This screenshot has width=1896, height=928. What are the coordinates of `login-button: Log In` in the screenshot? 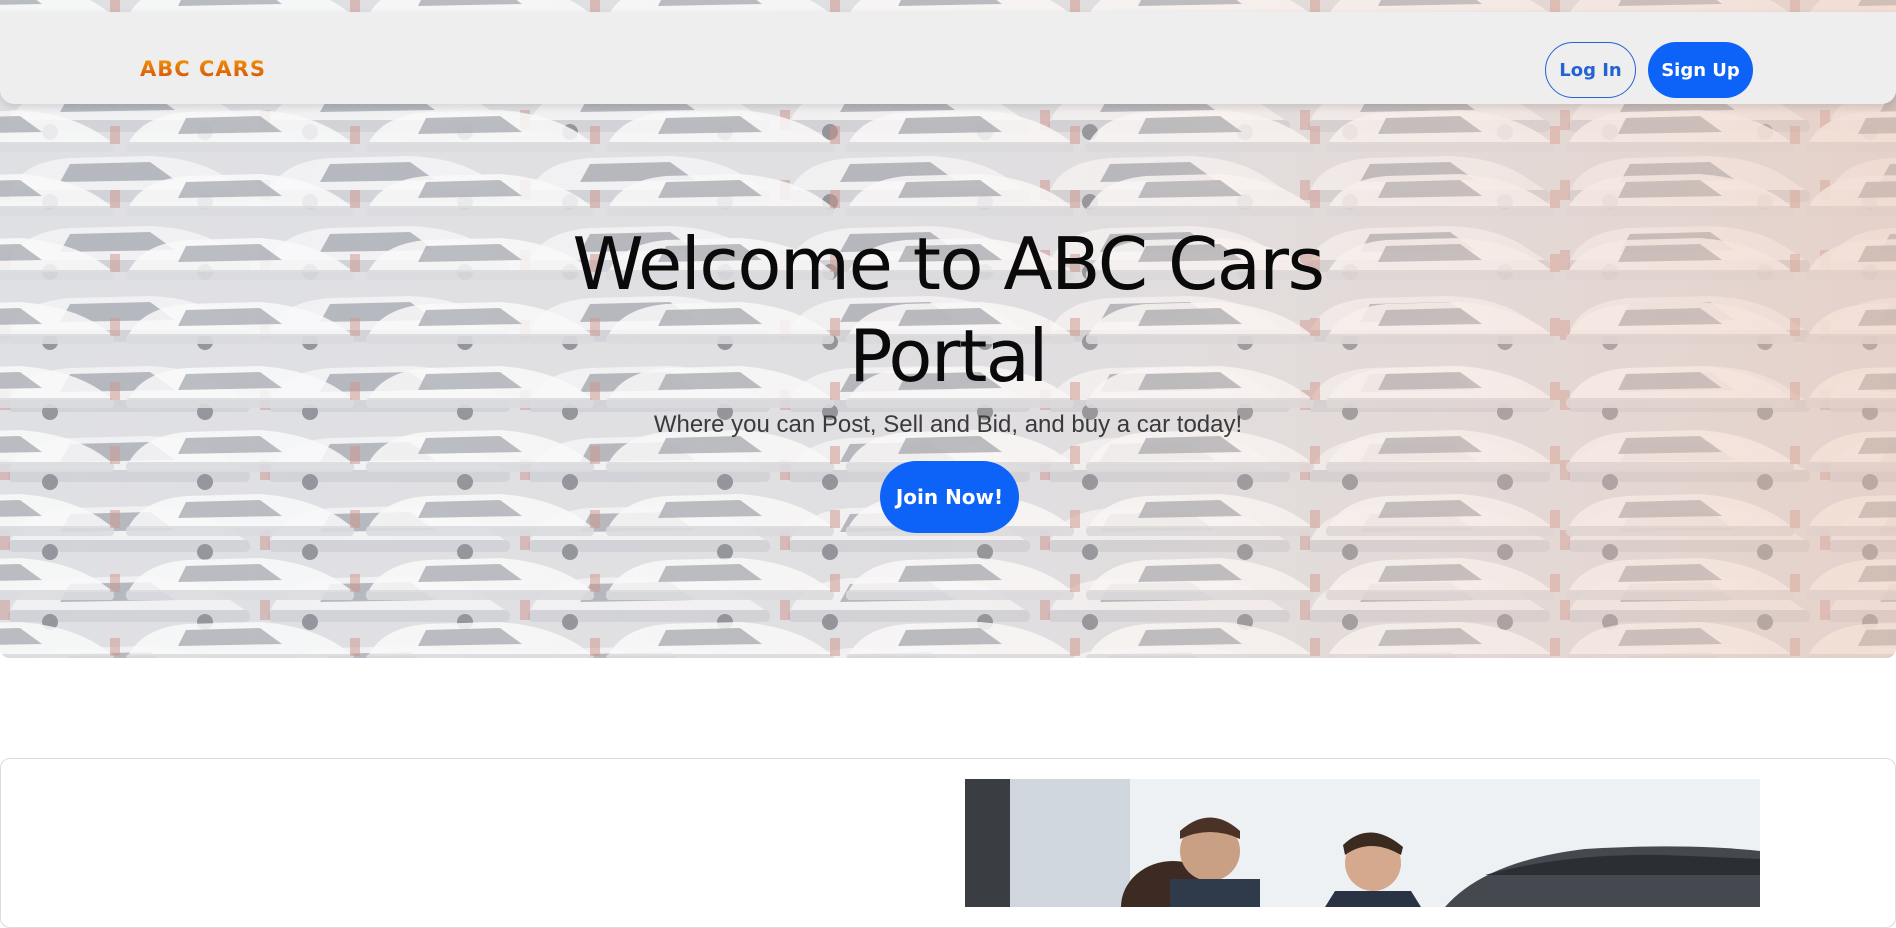 It's located at (1590, 70).